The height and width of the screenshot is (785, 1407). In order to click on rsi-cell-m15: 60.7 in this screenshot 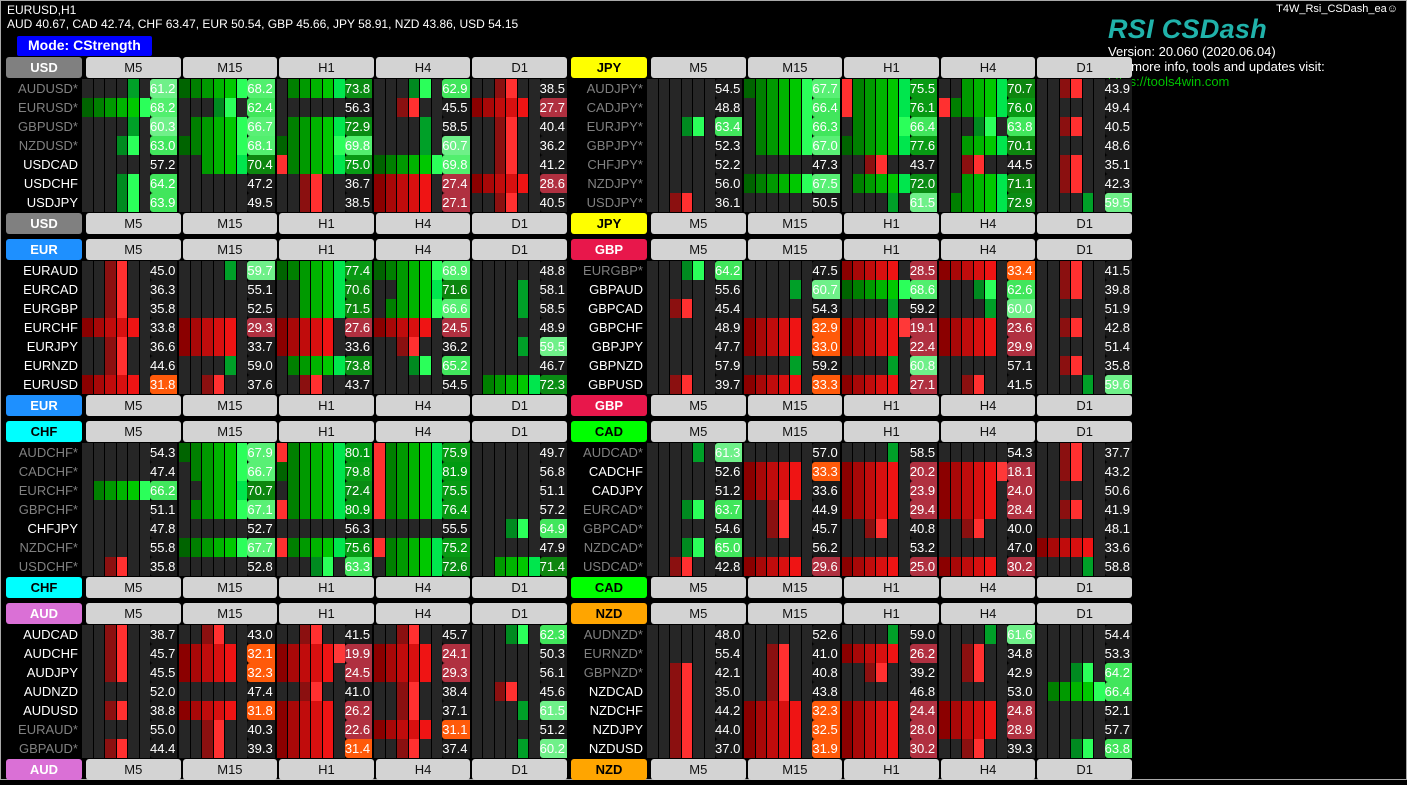, I will do `click(792, 289)`.